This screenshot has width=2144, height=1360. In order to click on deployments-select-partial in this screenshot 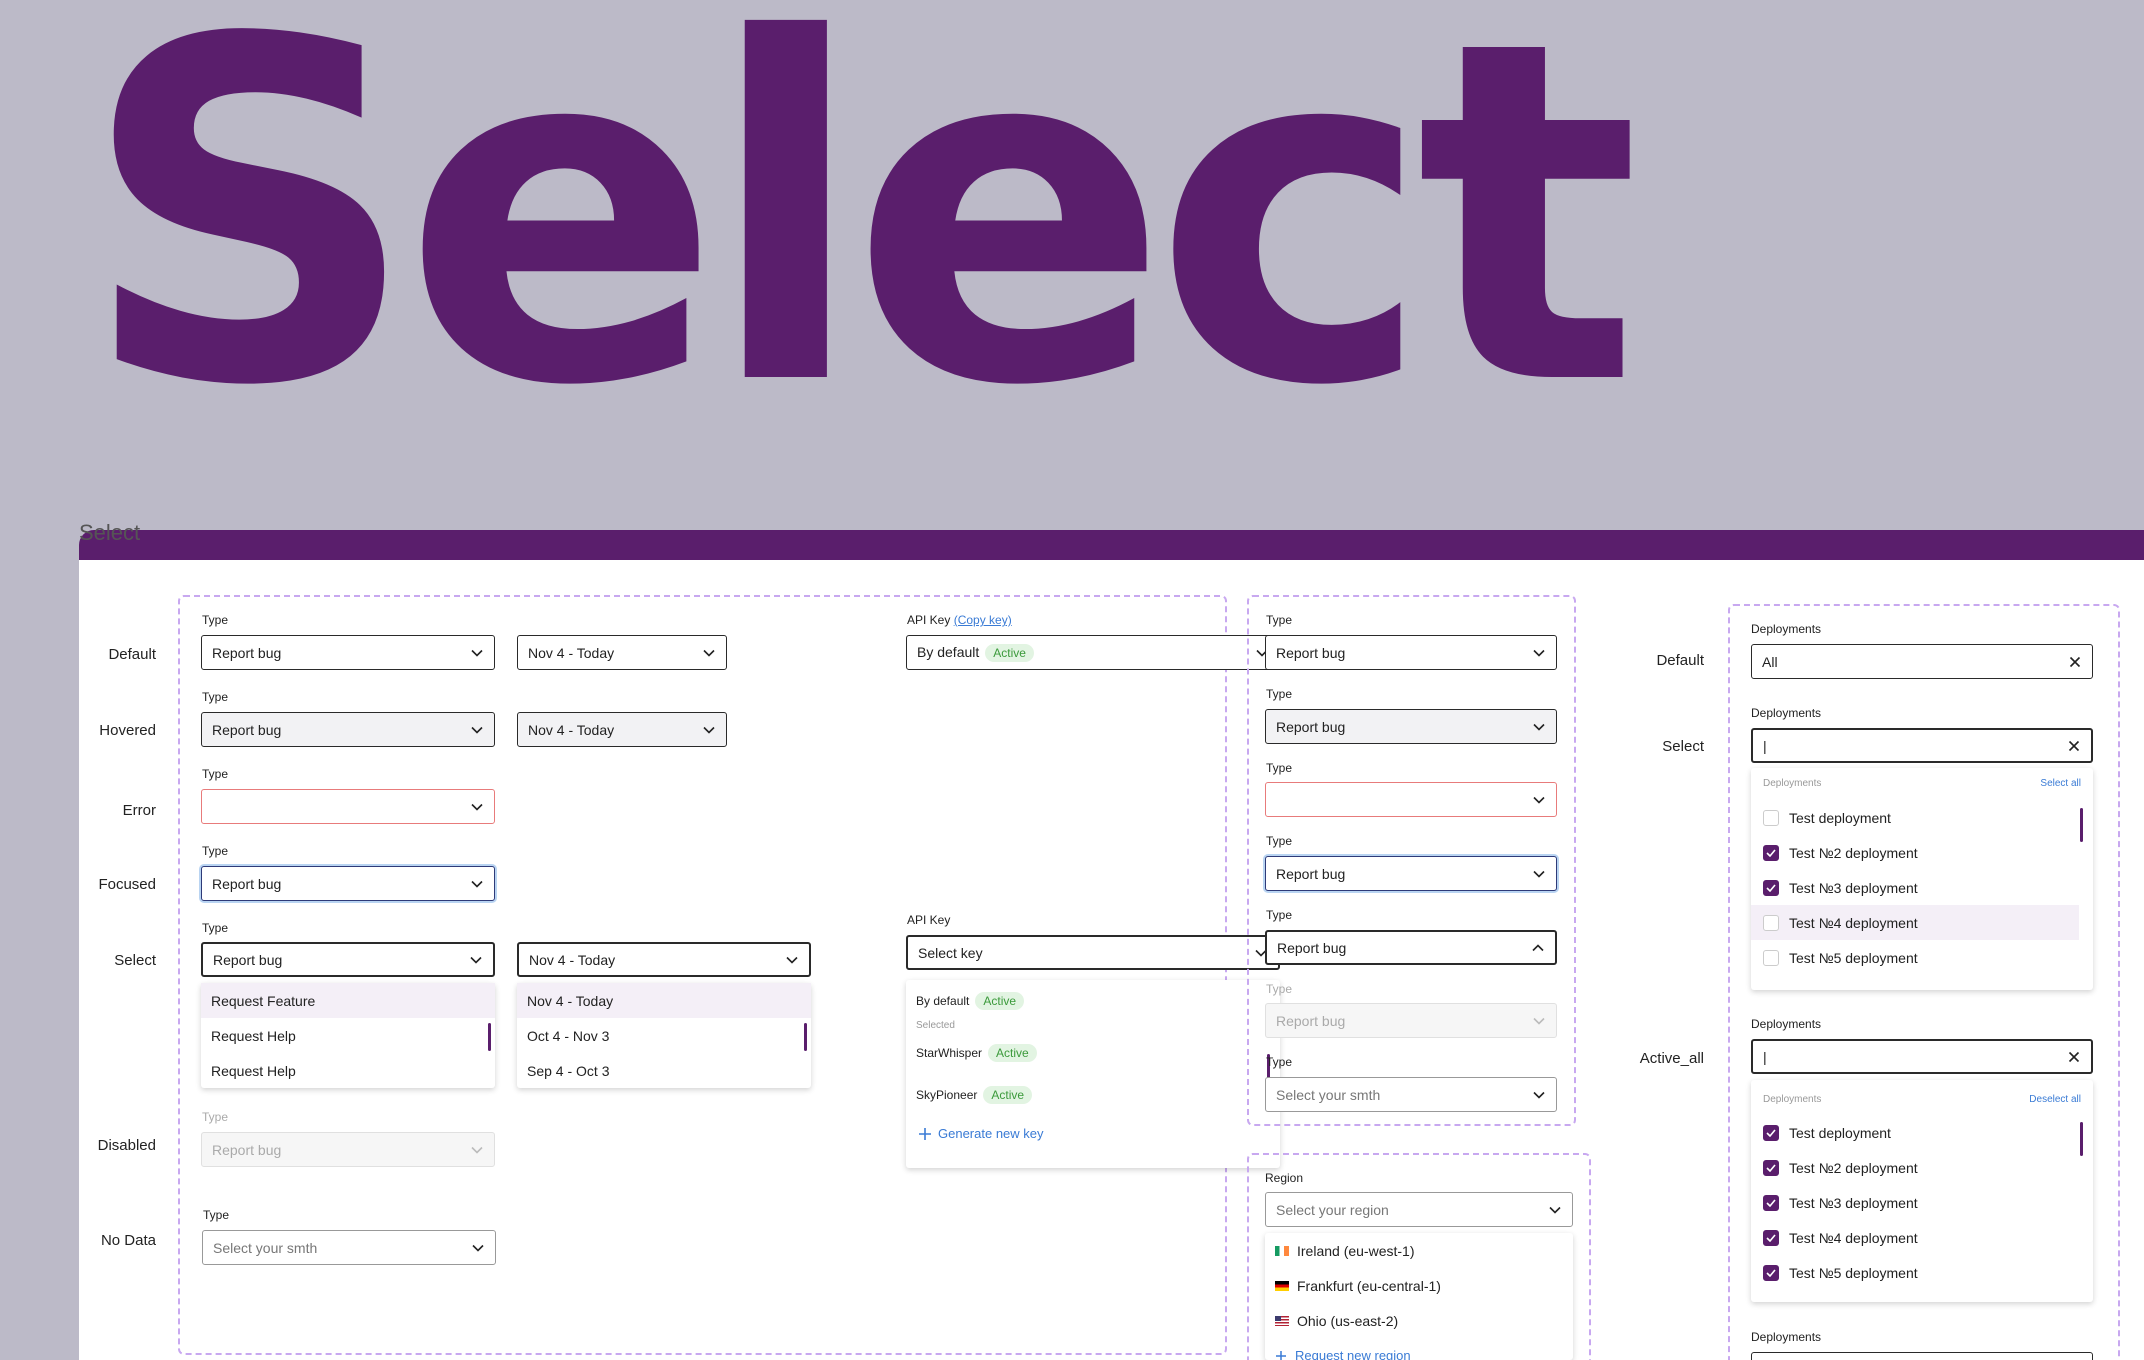, I will do `click(1922, 1356)`.